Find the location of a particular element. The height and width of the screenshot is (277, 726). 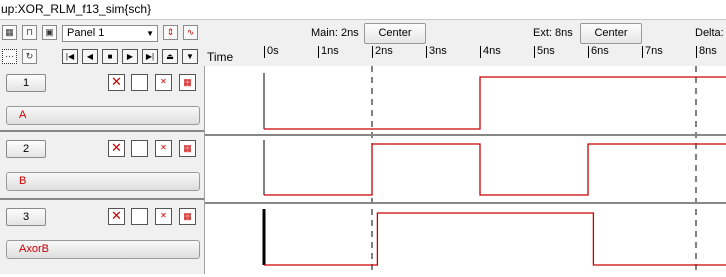

select-icon: ⋯ is located at coordinates (9, 56).